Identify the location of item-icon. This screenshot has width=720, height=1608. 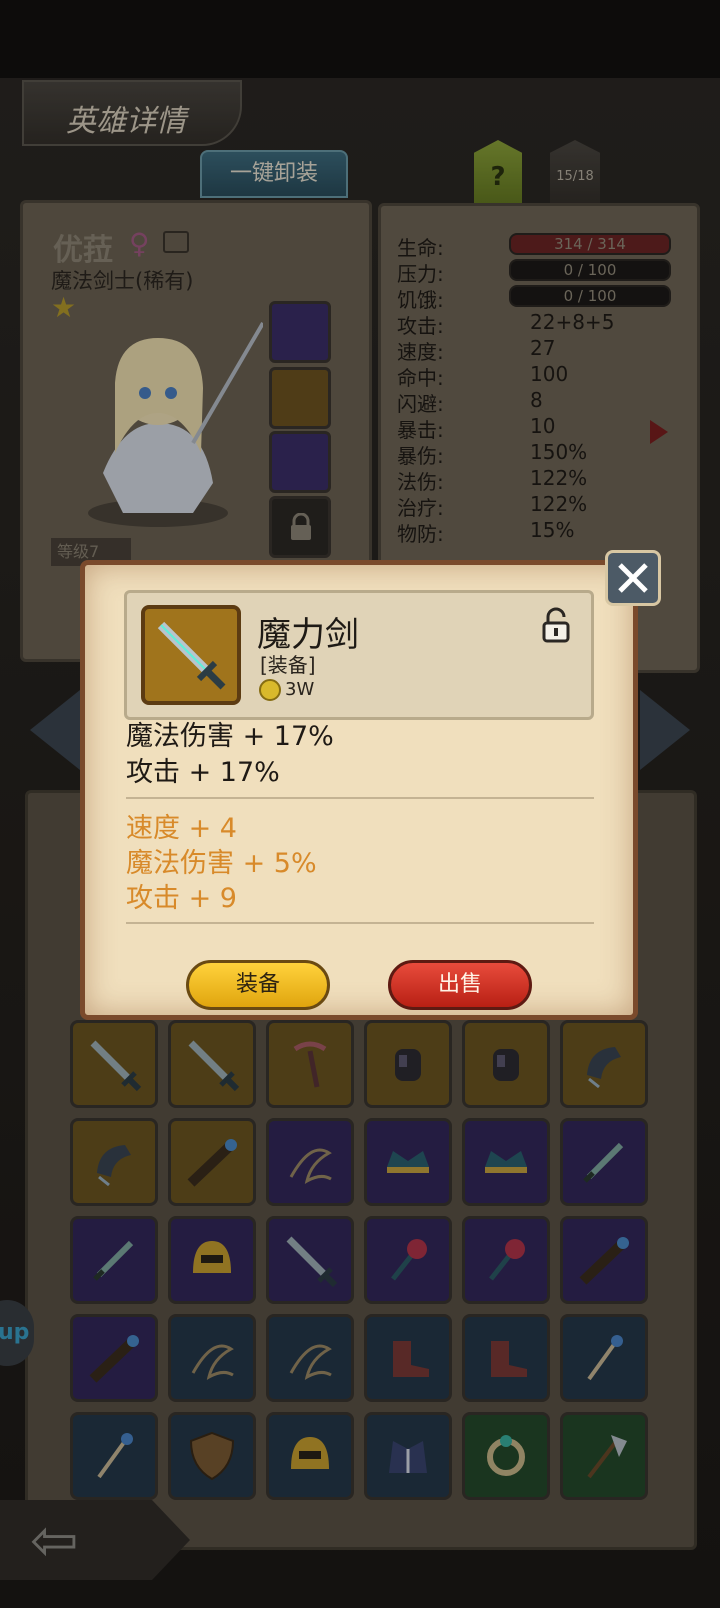
(191, 655).